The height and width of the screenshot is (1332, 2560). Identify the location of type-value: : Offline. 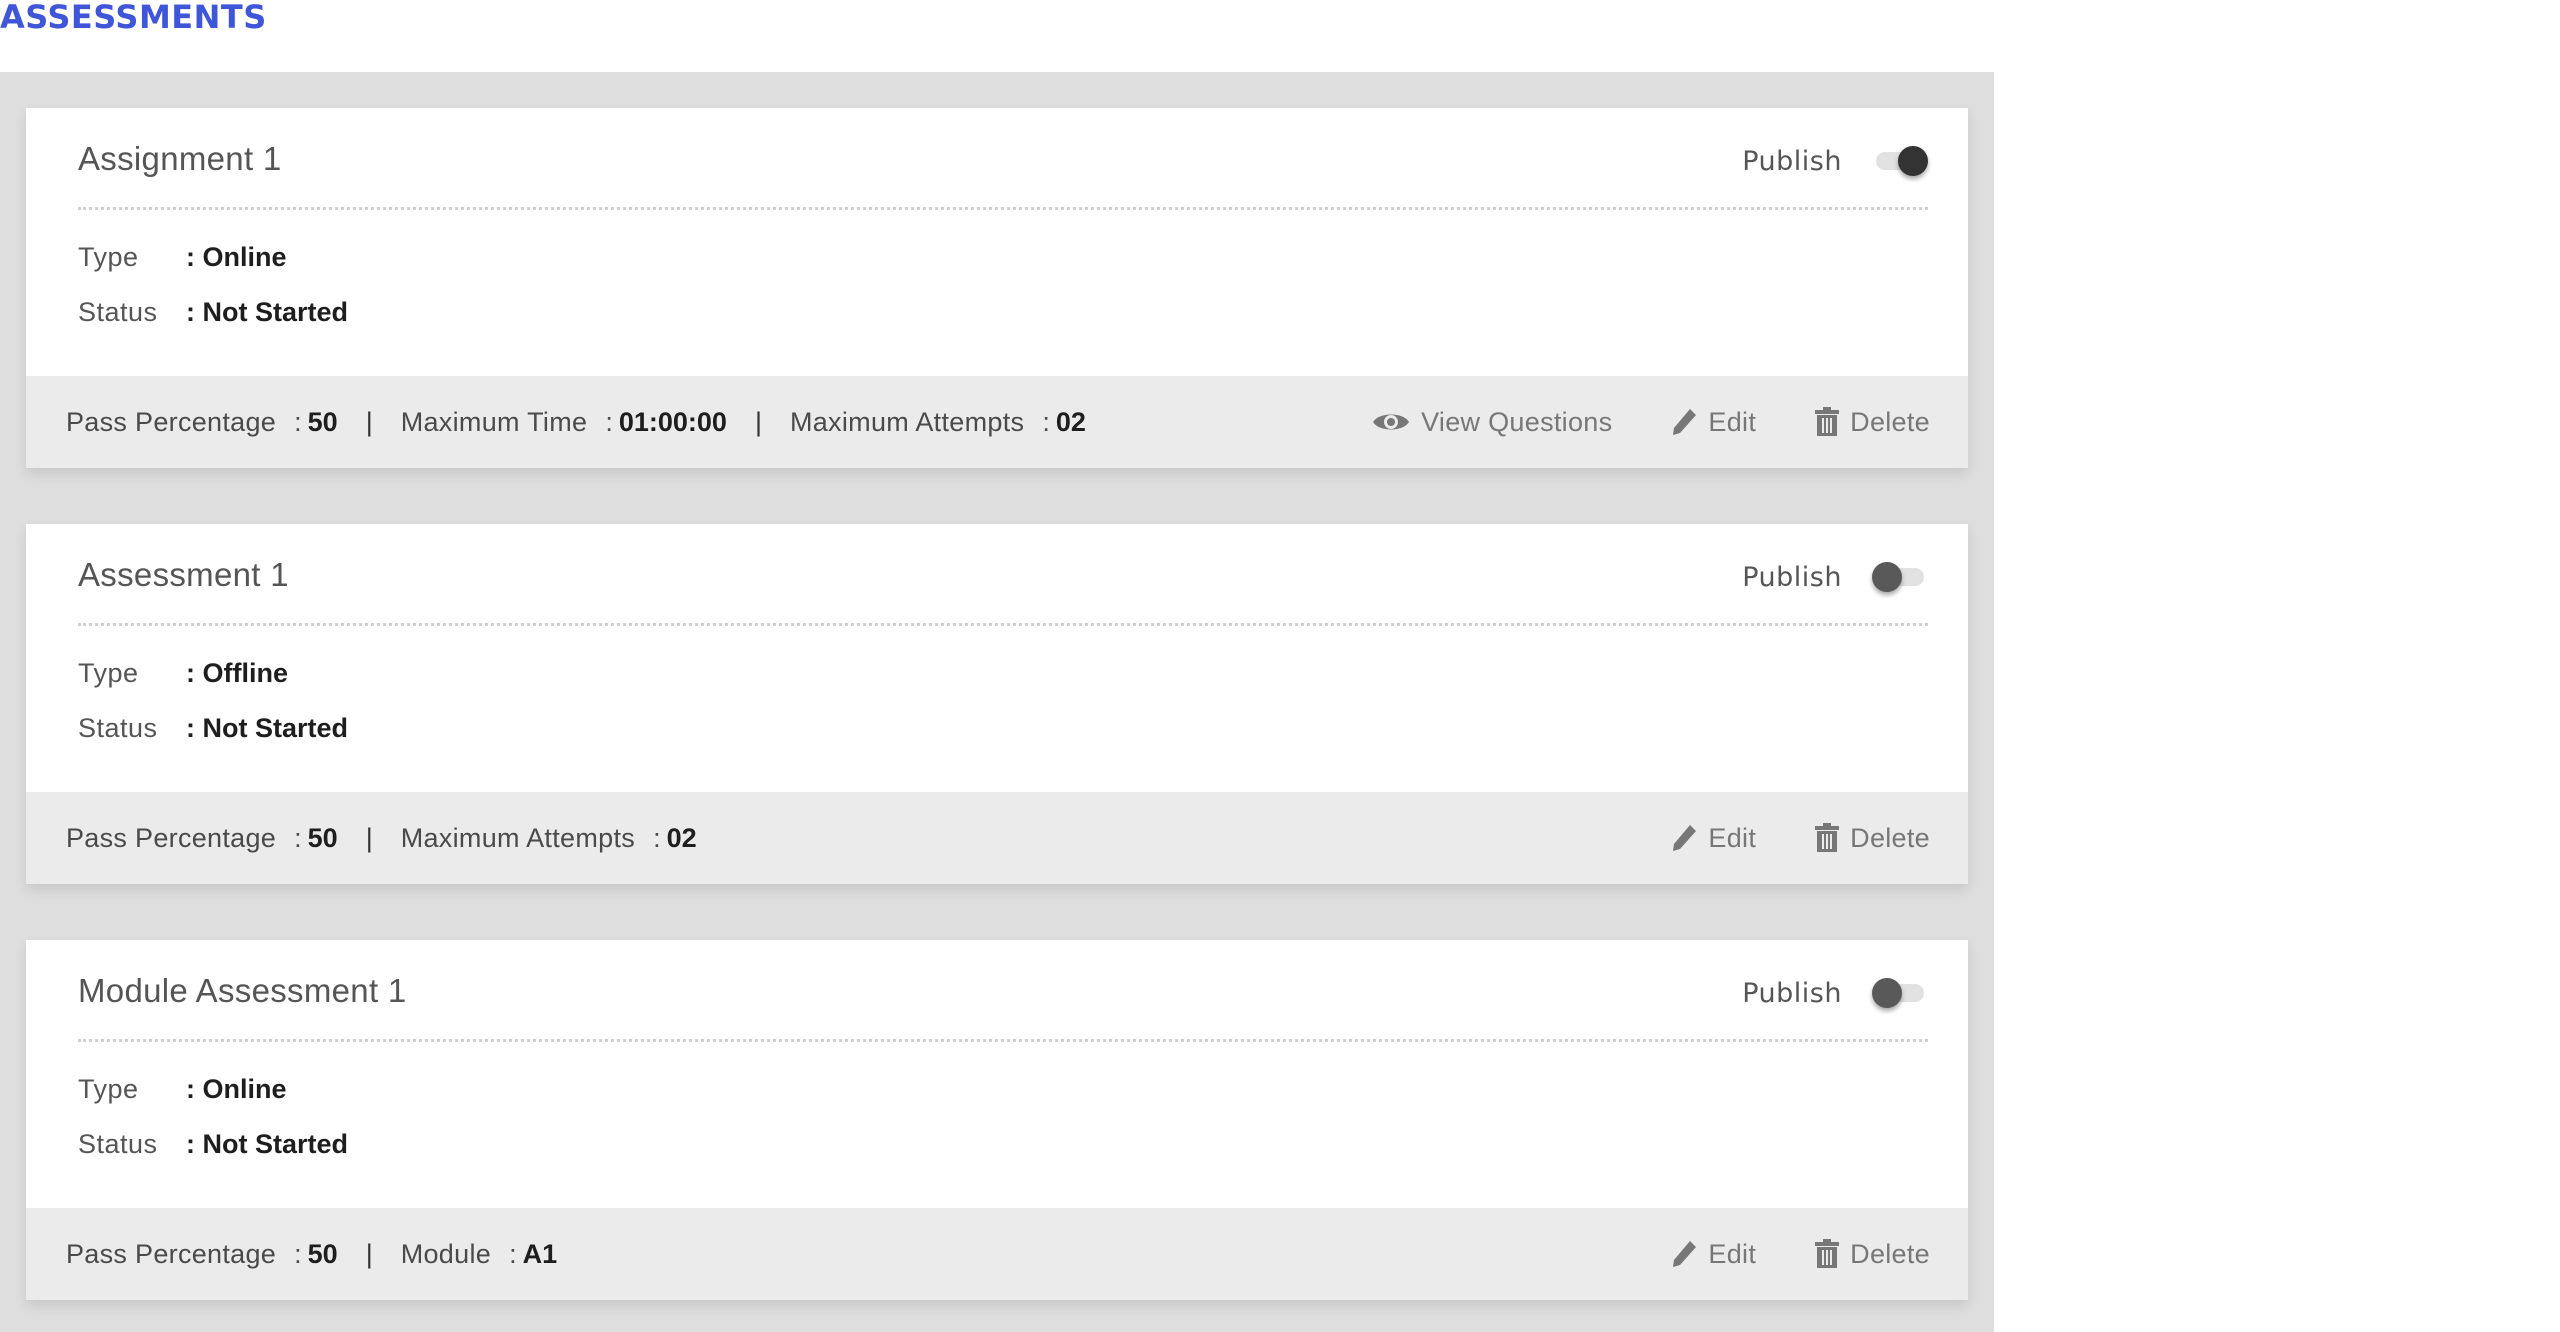
(237, 673).